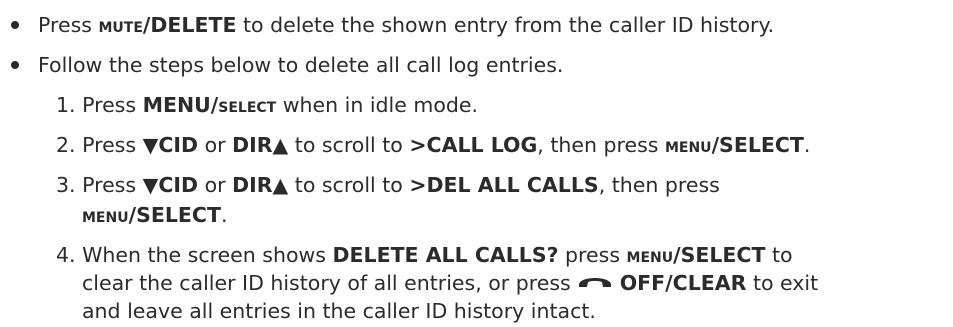 This screenshot has height=327, width=953. Describe the element at coordinates (595, 284) in the screenshot. I see `phone-hangup-icon` at that location.